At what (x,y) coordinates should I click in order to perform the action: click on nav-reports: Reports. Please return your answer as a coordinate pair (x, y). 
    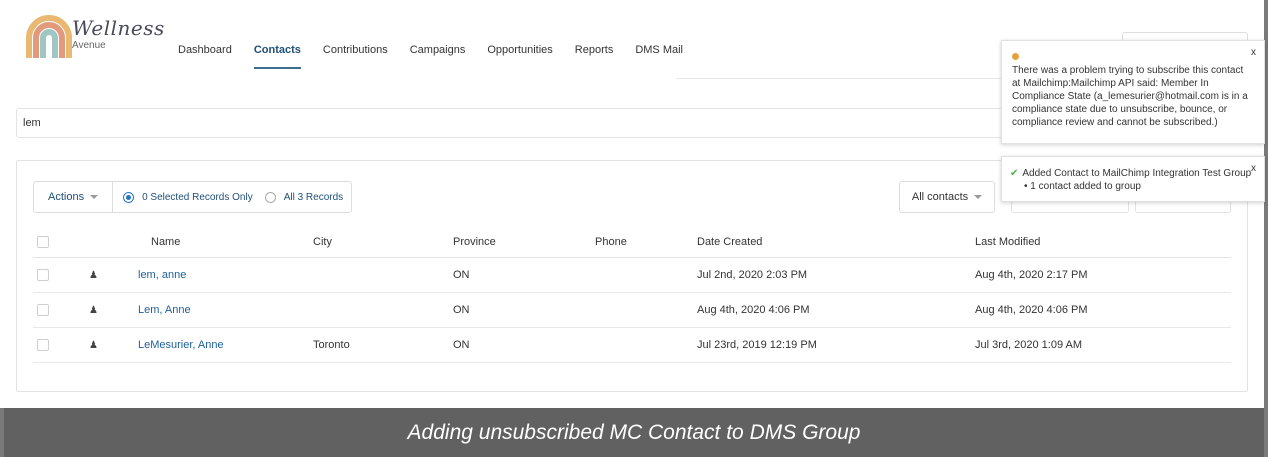
    Looking at the image, I should click on (594, 56).